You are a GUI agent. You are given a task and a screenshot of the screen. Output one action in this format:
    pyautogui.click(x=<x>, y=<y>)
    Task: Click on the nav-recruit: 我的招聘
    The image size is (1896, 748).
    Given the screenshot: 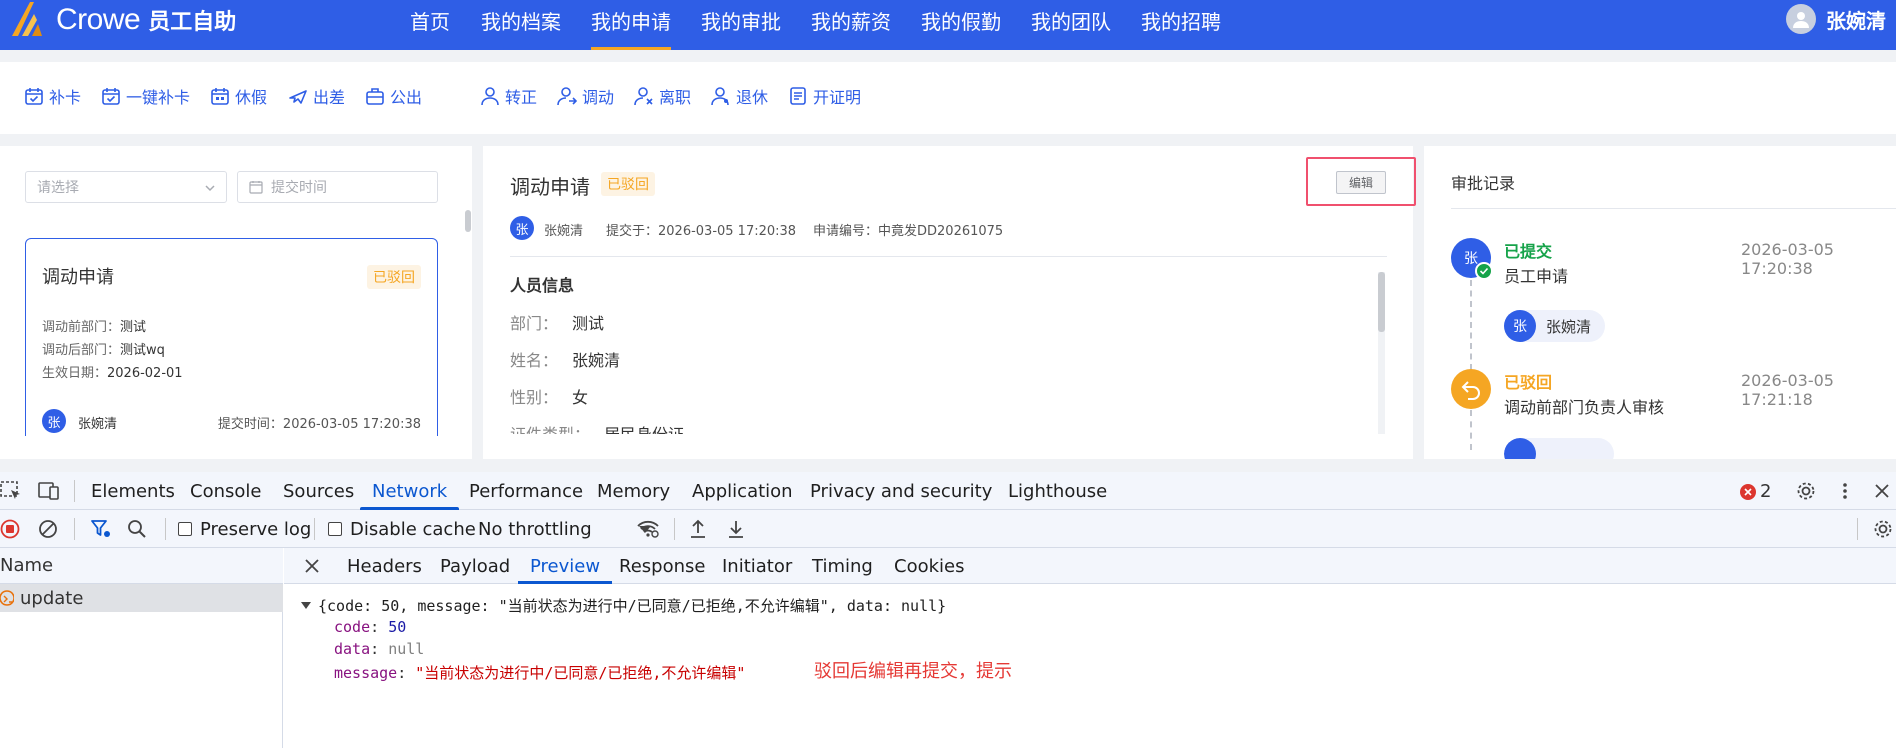 What is the action you would take?
    pyautogui.click(x=1181, y=25)
    